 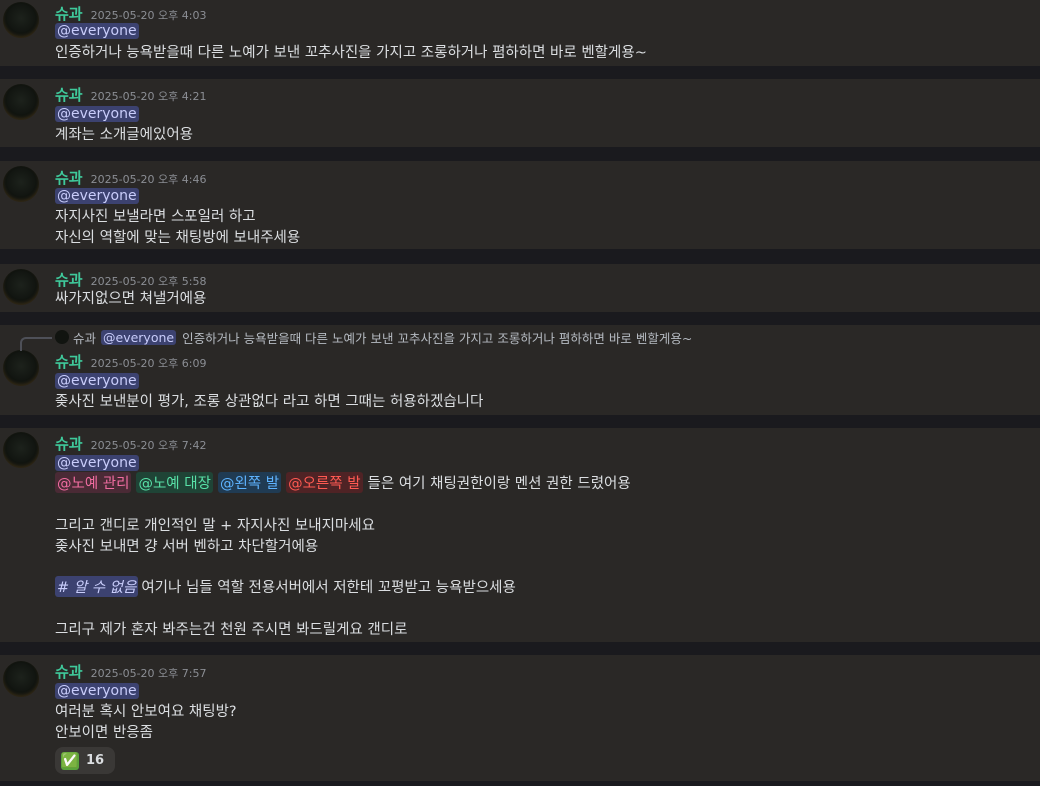 What do you see at coordinates (146, 712) in the screenshot?
I see `message-text: 여러분 혹시 안보여요 채팅방?` at bounding box center [146, 712].